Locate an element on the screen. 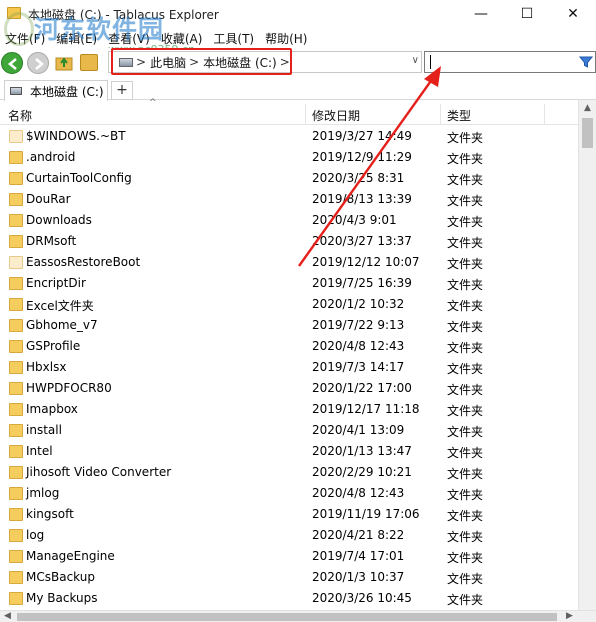 The height and width of the screenshot is (622, 596). address-dropdown-icon: ∨ is located at coordinates (415, 60).